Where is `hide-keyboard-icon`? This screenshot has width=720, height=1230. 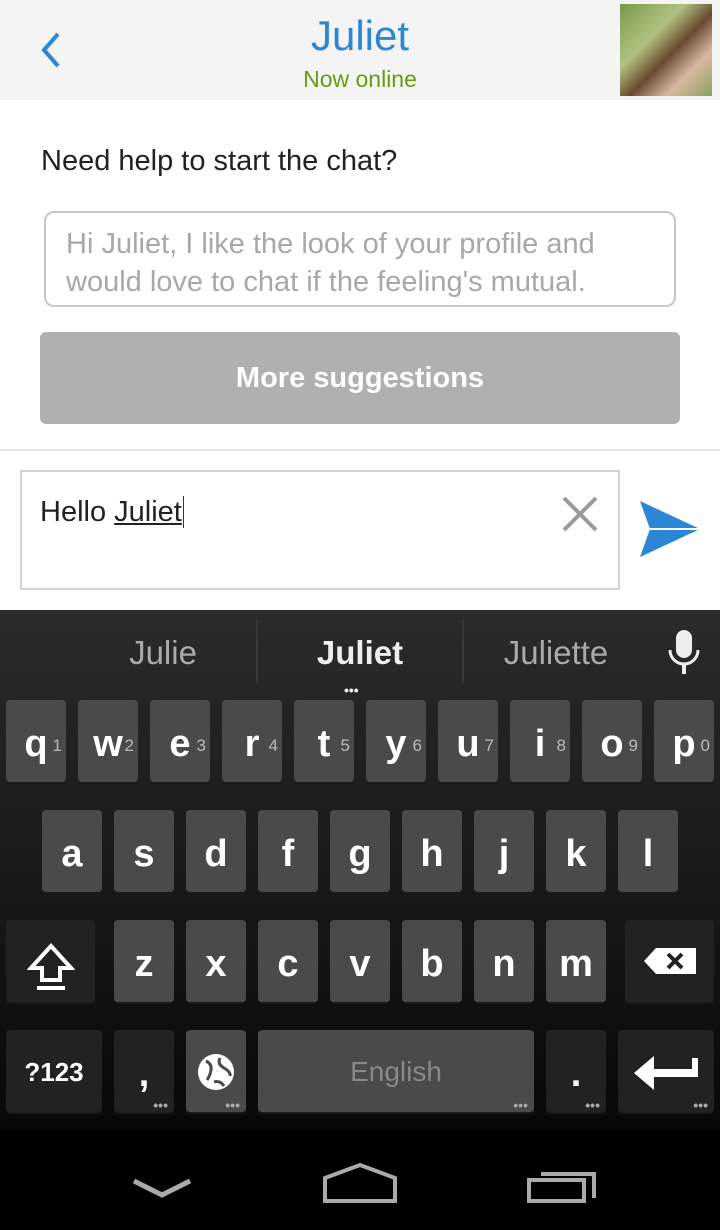
hide-keyboard-icon is located at coordinates (162, 1189).